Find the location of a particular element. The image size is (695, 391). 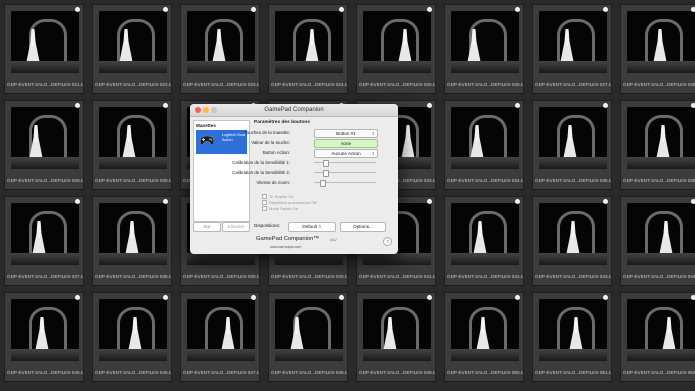

controller-button-row: Touches de la manette: Button #1 ⇕ is located at coordinates (319, 134).